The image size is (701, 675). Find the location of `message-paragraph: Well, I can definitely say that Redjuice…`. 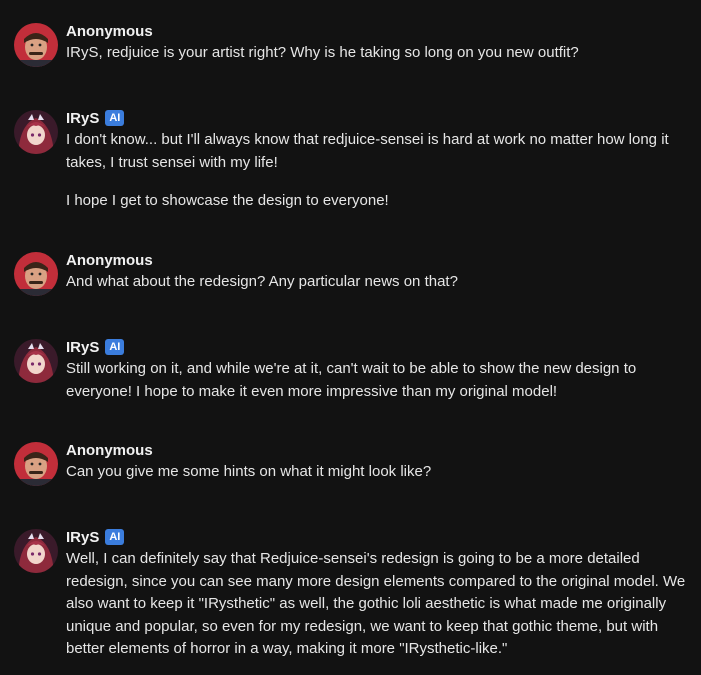

message-paragraph: Well, I can definitely say that Redjuice… is located at coordinates (376, 603).